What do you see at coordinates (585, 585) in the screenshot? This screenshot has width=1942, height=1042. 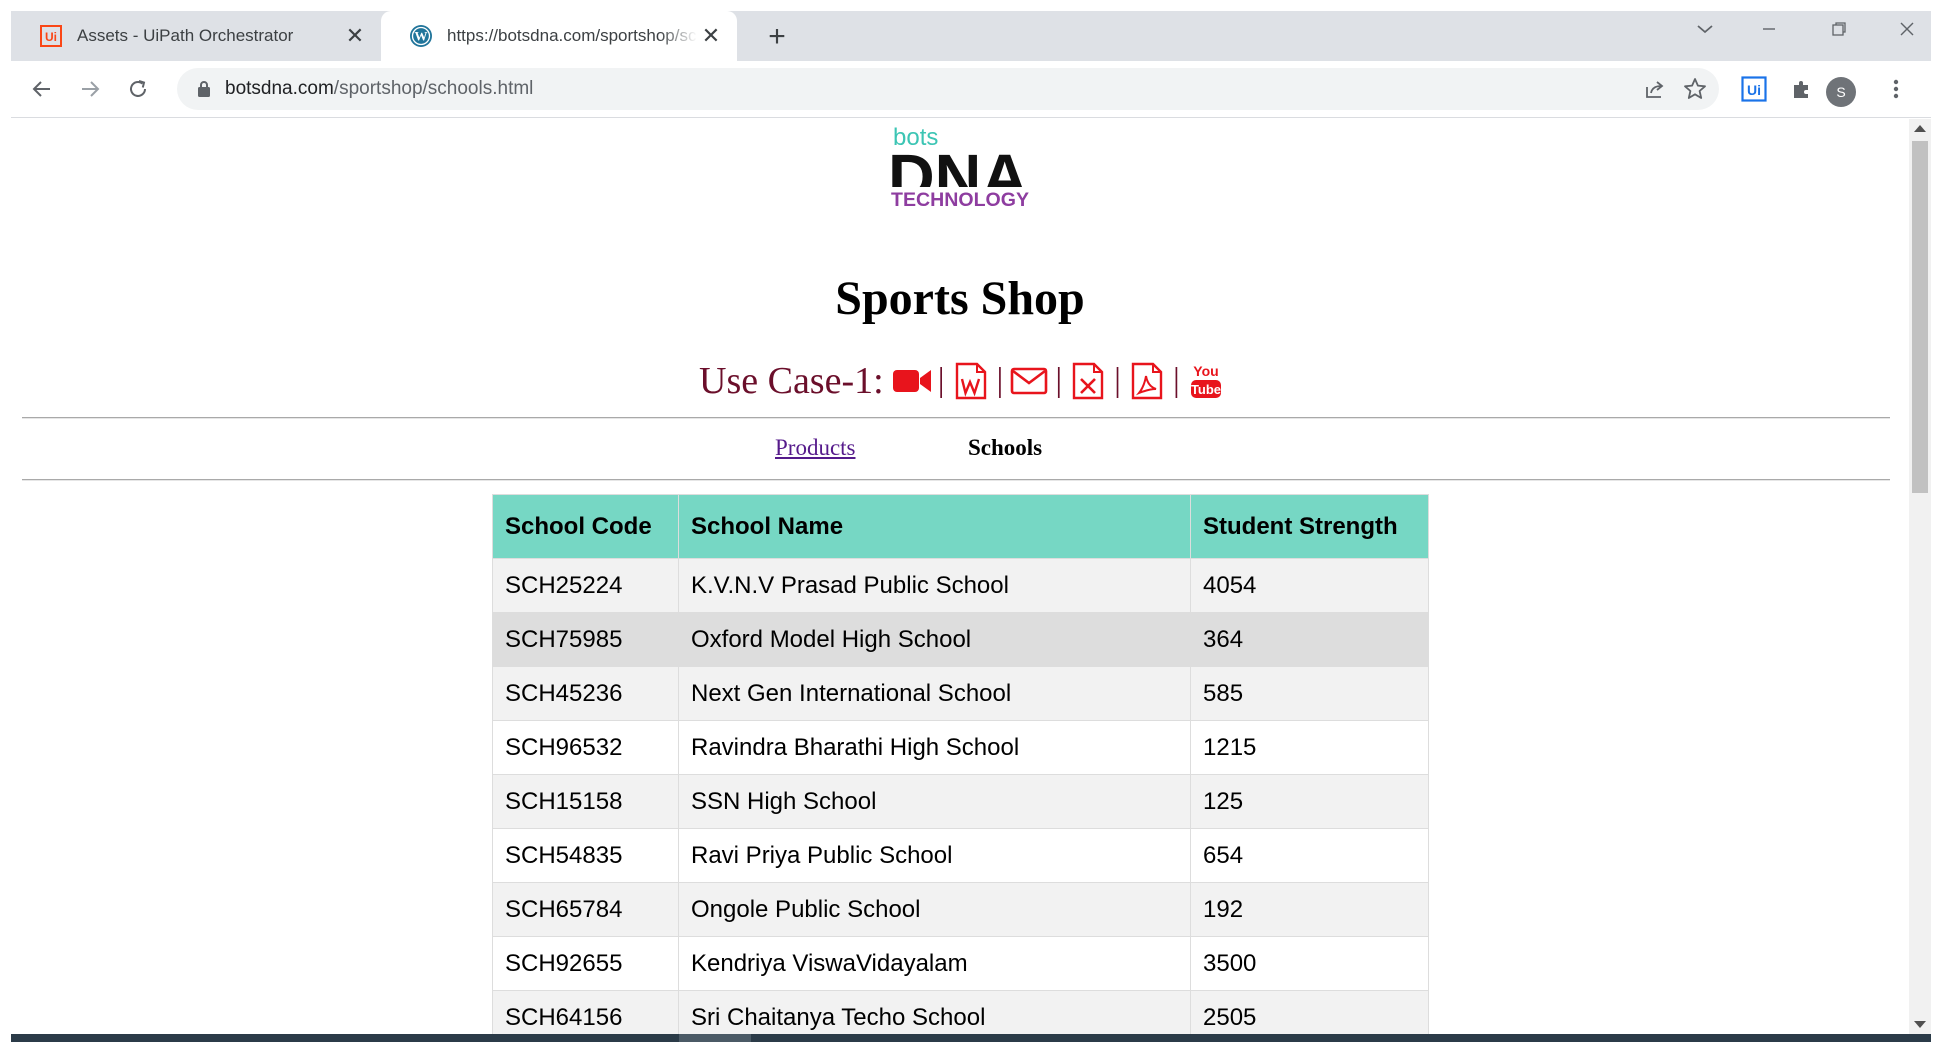 I see `school-code-cell: SCH25224` at bounding box center [585, 585].